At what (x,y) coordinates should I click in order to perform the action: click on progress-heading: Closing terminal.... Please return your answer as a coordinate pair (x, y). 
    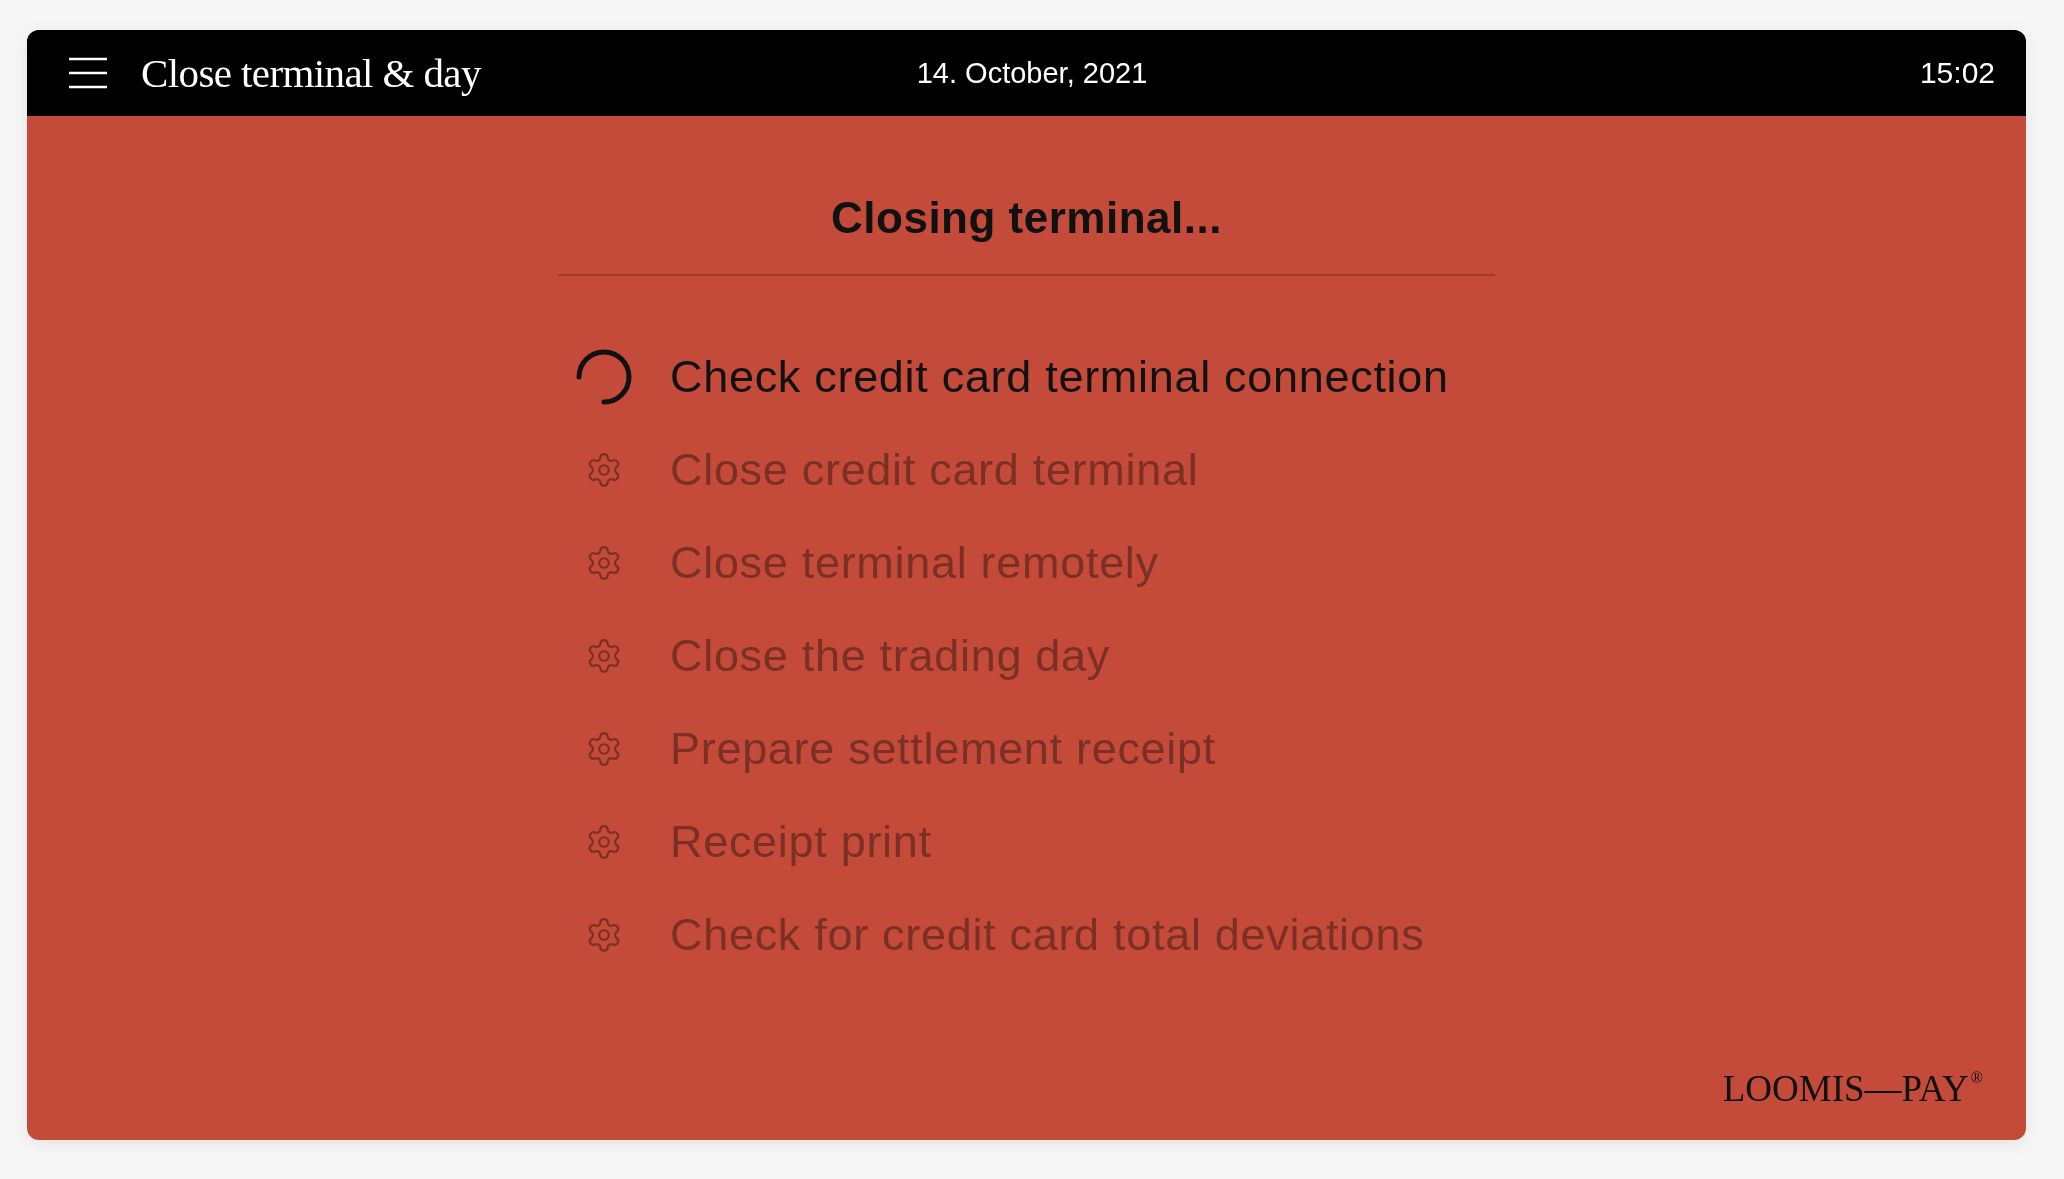
    Looking at the image, I should click on (1026, 218).